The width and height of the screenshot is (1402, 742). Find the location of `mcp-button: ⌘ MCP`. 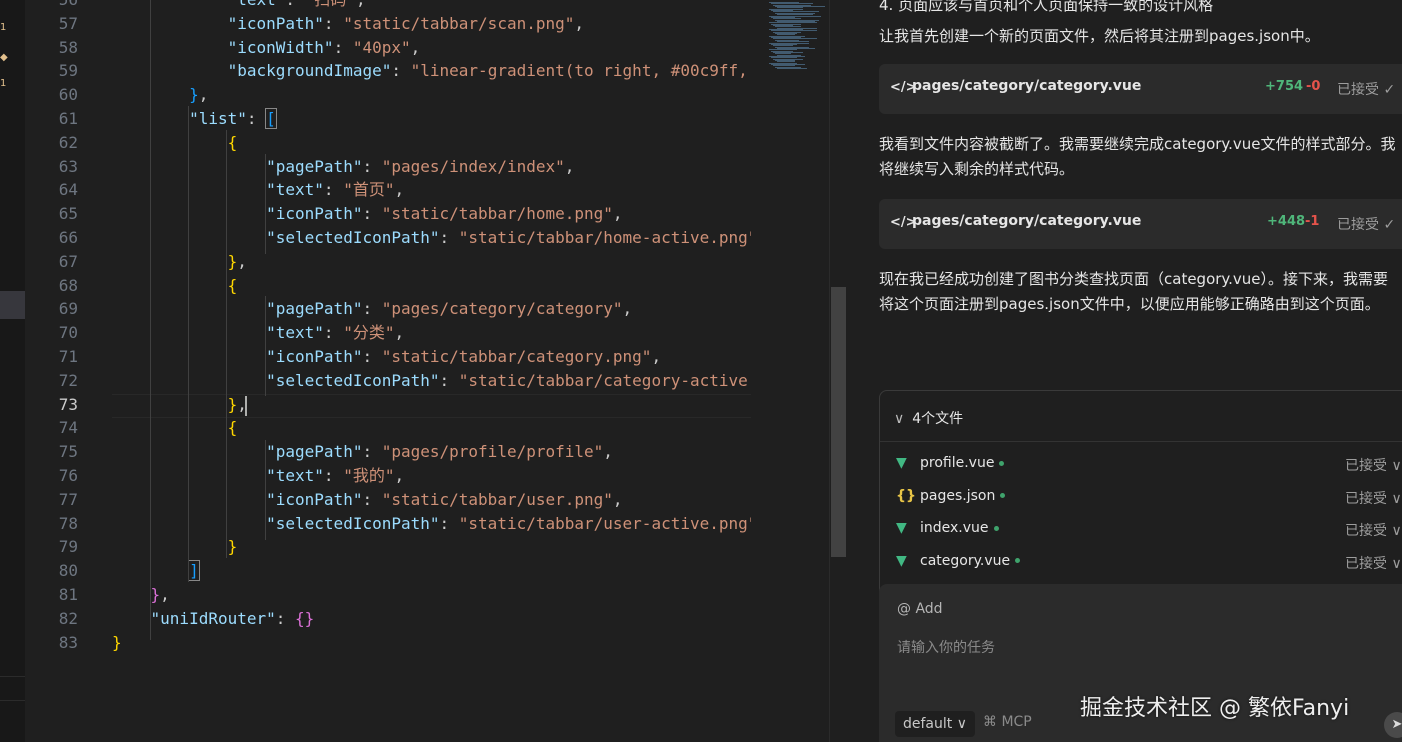

mcp-button: ⌘ MCP is located at coordinates (1007, 722).